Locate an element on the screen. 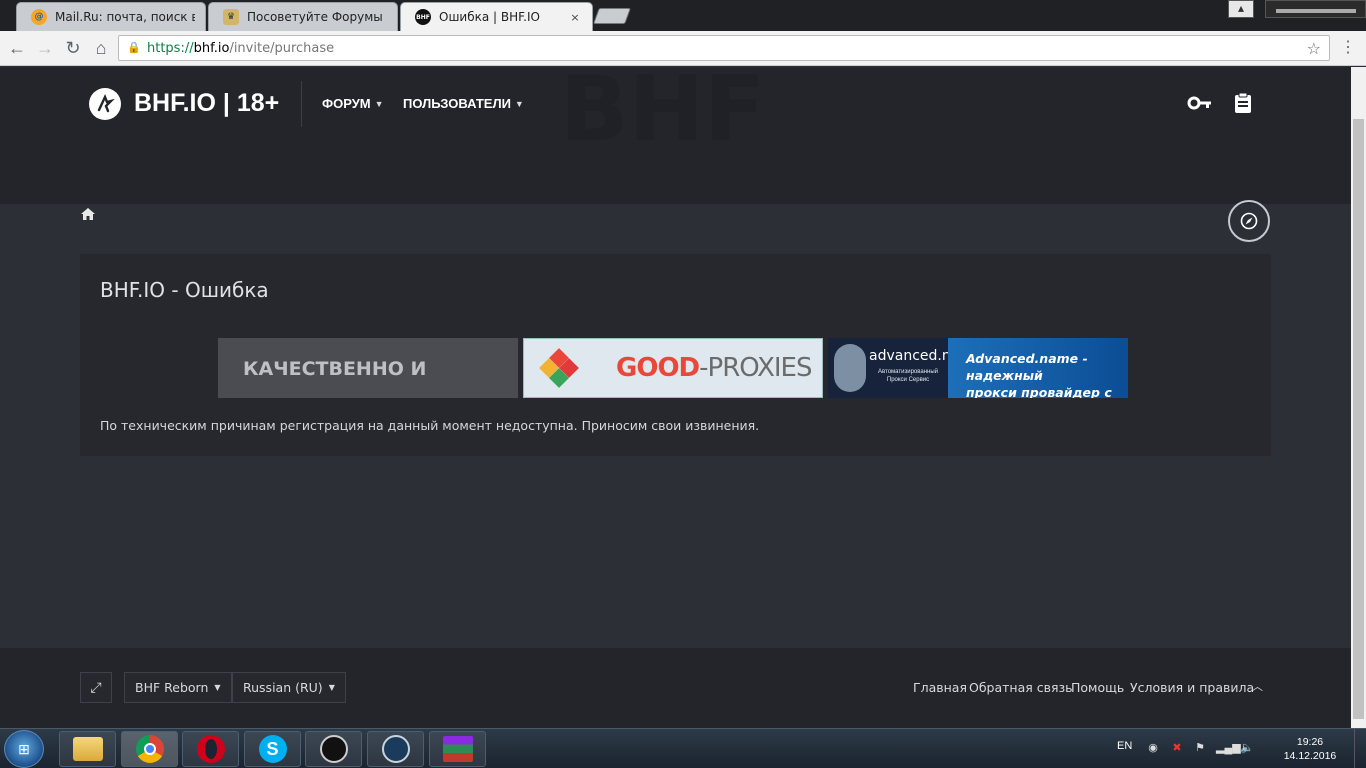  good-proxies-suffix: -PROXIES is located at coordinates (755, 368).